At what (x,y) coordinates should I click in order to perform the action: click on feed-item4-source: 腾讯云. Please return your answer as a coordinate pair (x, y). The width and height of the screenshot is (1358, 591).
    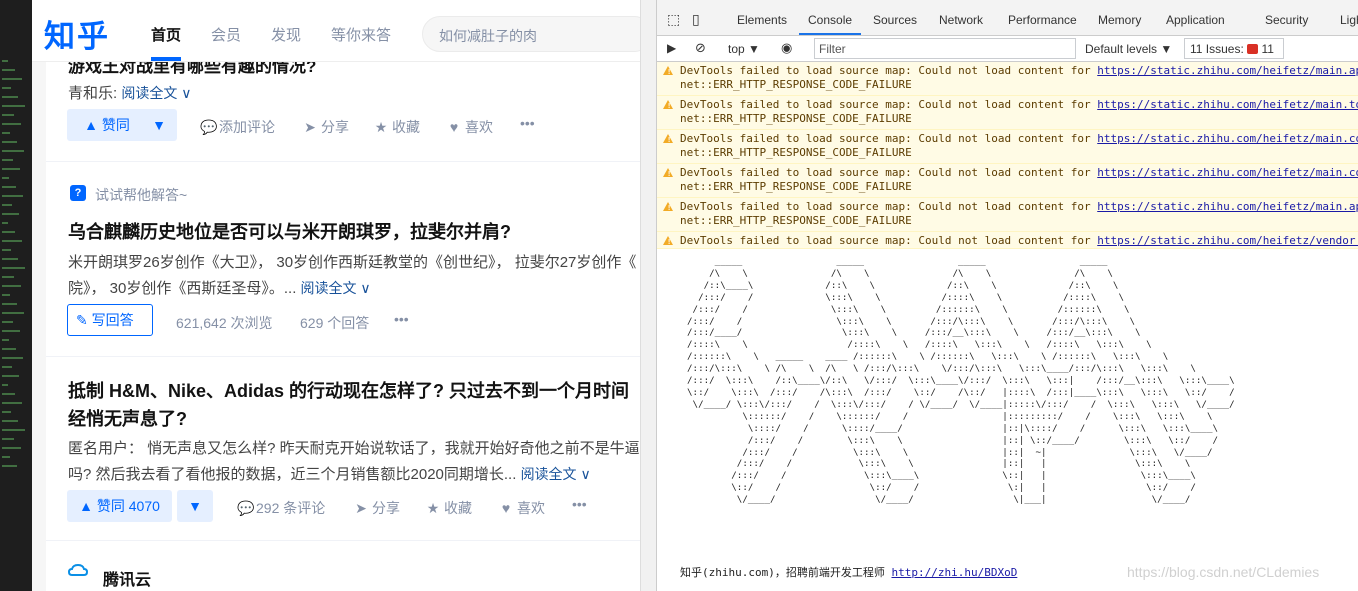
    Looking at the image, I should click on (127, 578).